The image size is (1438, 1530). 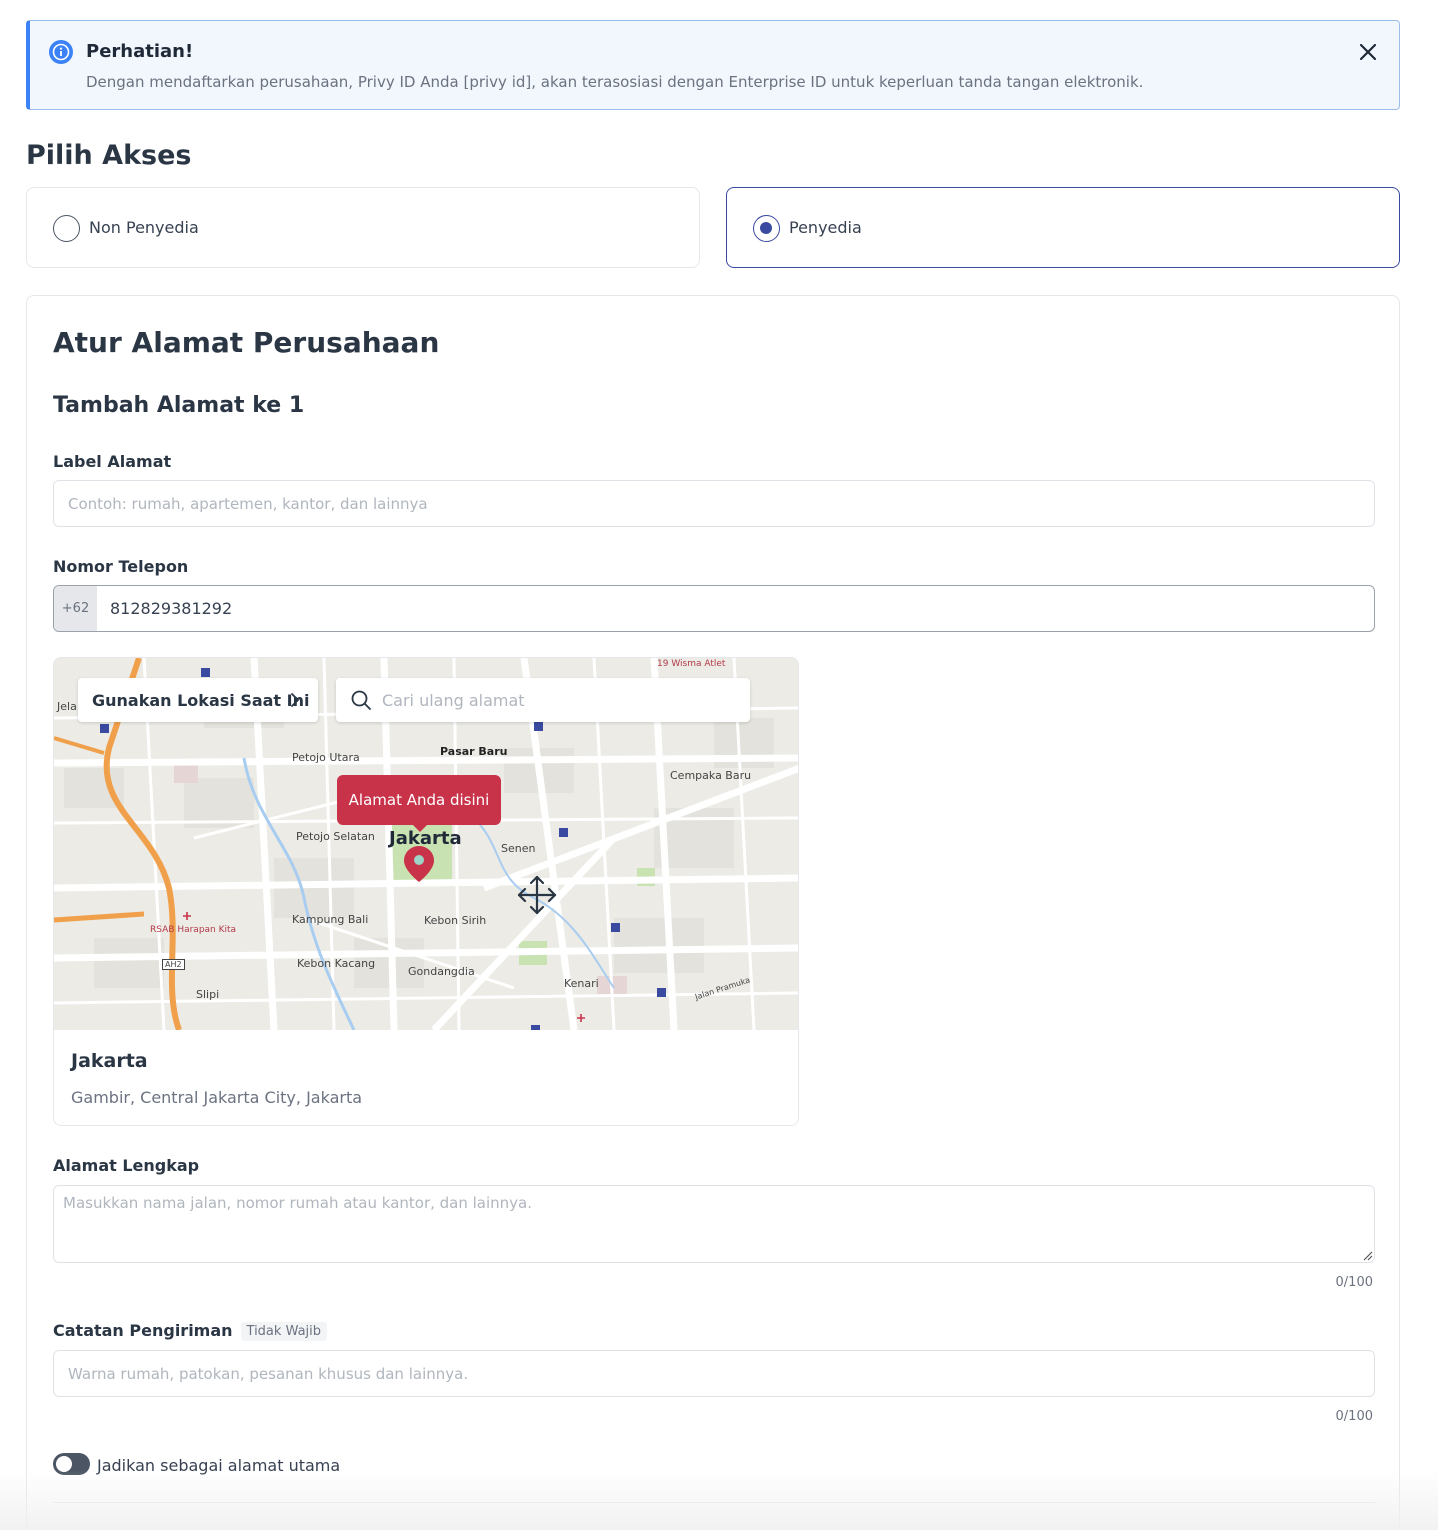 What do you see at coordinates (66, 228) in the screenshot?
I see `radio-unchecked-icon` at bounding box center [66, 228].